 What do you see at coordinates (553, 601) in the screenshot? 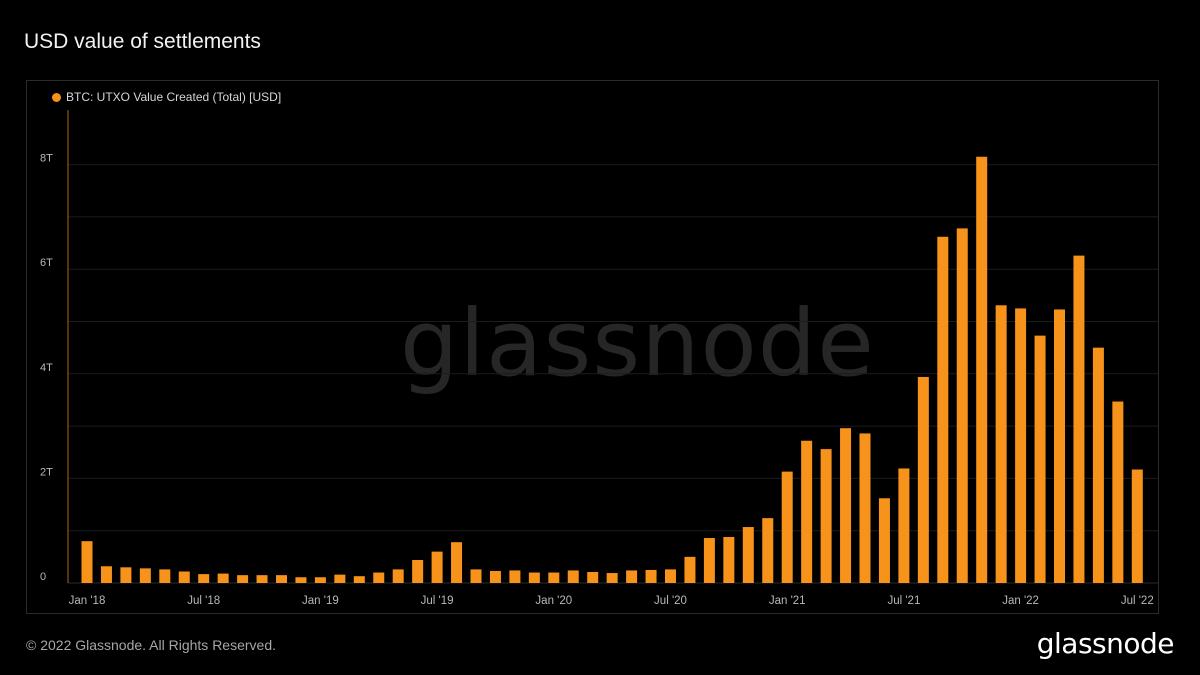
I see `x-tick-label: Jan '20` at bounding box center [553, 601].